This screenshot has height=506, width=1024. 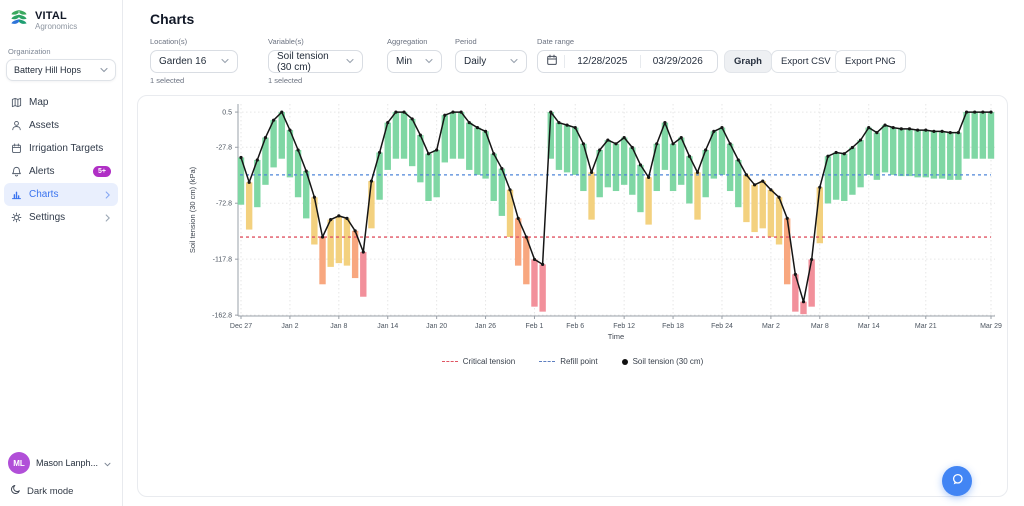 What do you see at coordinates (44, 125) in the screenshot?
I see `sidebar-item-label: Assets` at bounding box center [44, 125].